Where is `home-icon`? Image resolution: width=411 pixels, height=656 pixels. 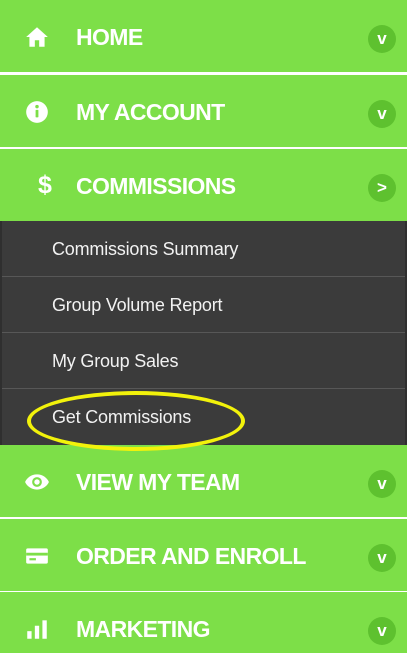 home-icon is located at coordinates (37, 37).